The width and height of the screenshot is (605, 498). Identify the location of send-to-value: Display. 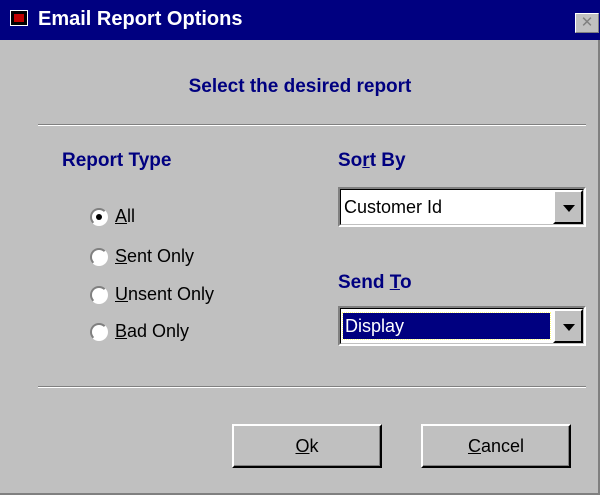
(446, 326).